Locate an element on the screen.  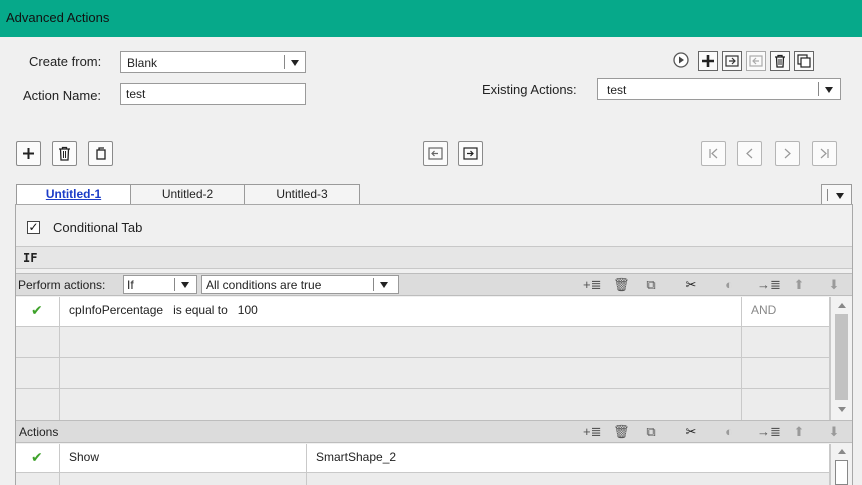
tab-untitled-3: Untitled-3 is located at coordinates (302, 194).